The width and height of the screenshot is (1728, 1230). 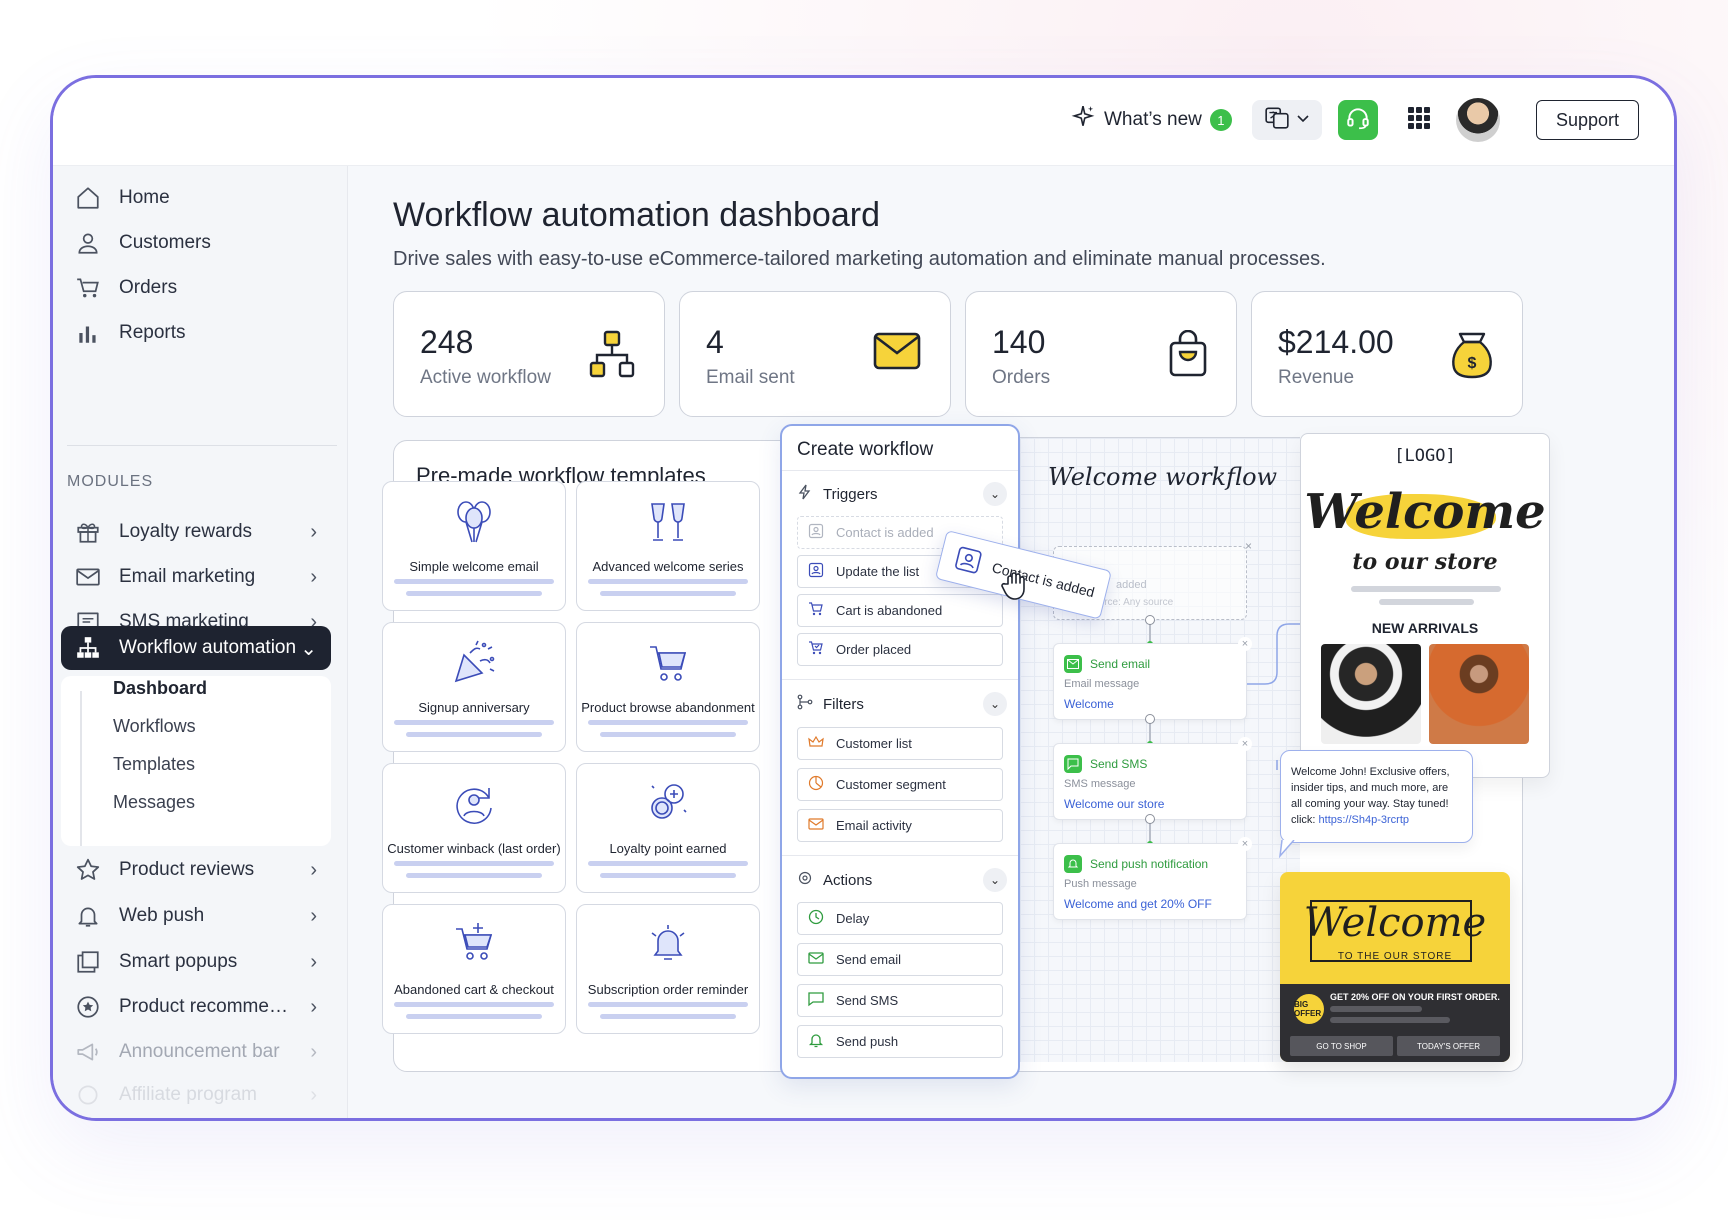 What do you see at coordinates (900, 1041) in the screenshot?
I see `action-send-push: Send push` at bounding box center [900, 1041].